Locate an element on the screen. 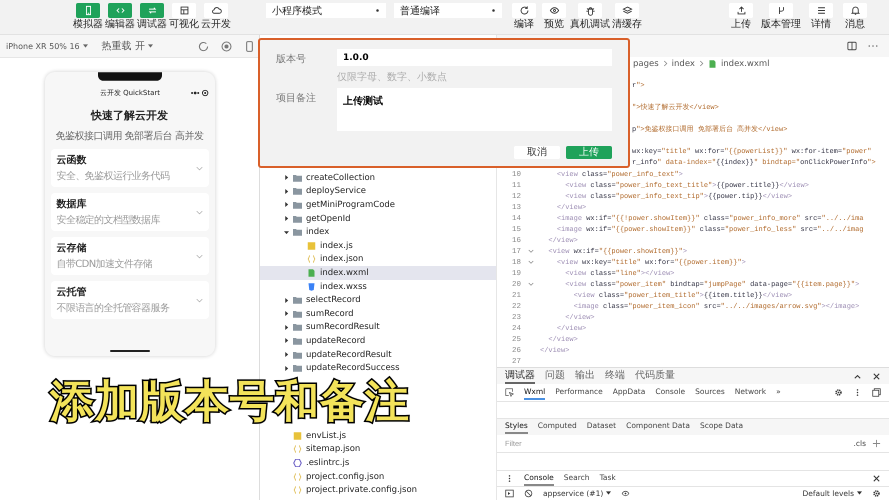  tree-item: index.wxss is located at coordinates (378, 287).